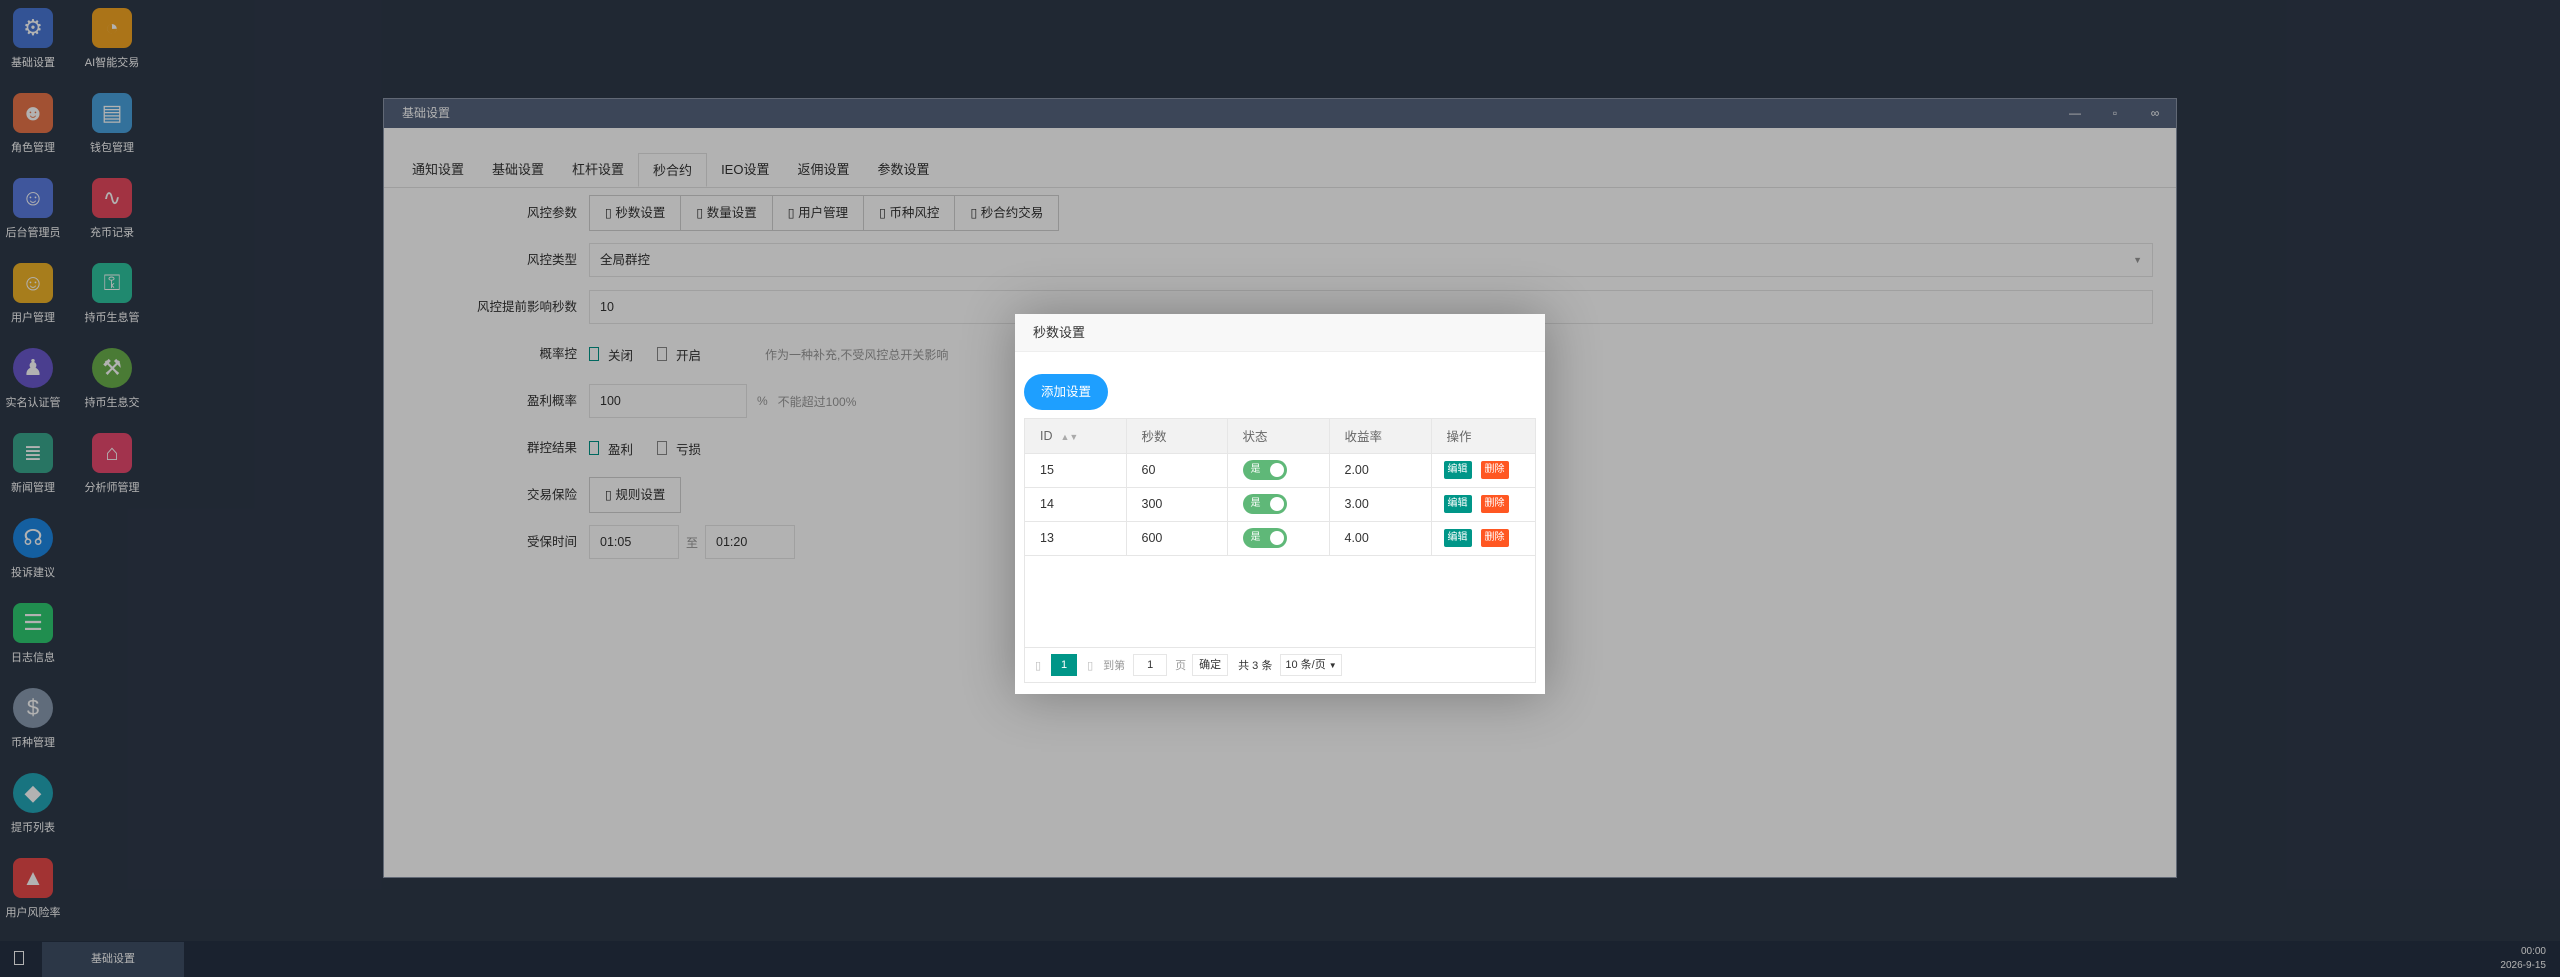 The height and width of the screenshot is (977, 2560). What do you see at coordinates (1482, 436) in the screenshot?
I see `column-header-actions: 操作` at bounding box center [1482, 436].